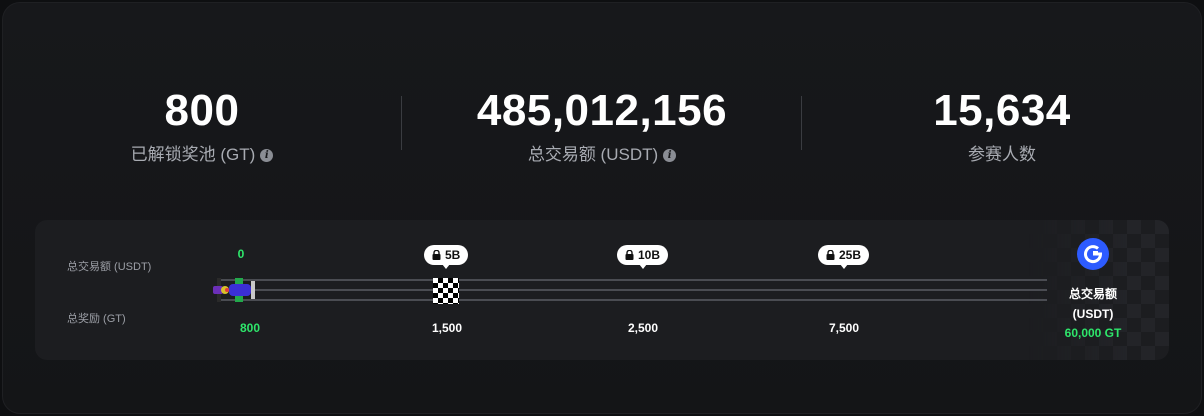  Describe the element at coordinates (237, 292) in the screenshot. I see `race-car-icon` at that location.